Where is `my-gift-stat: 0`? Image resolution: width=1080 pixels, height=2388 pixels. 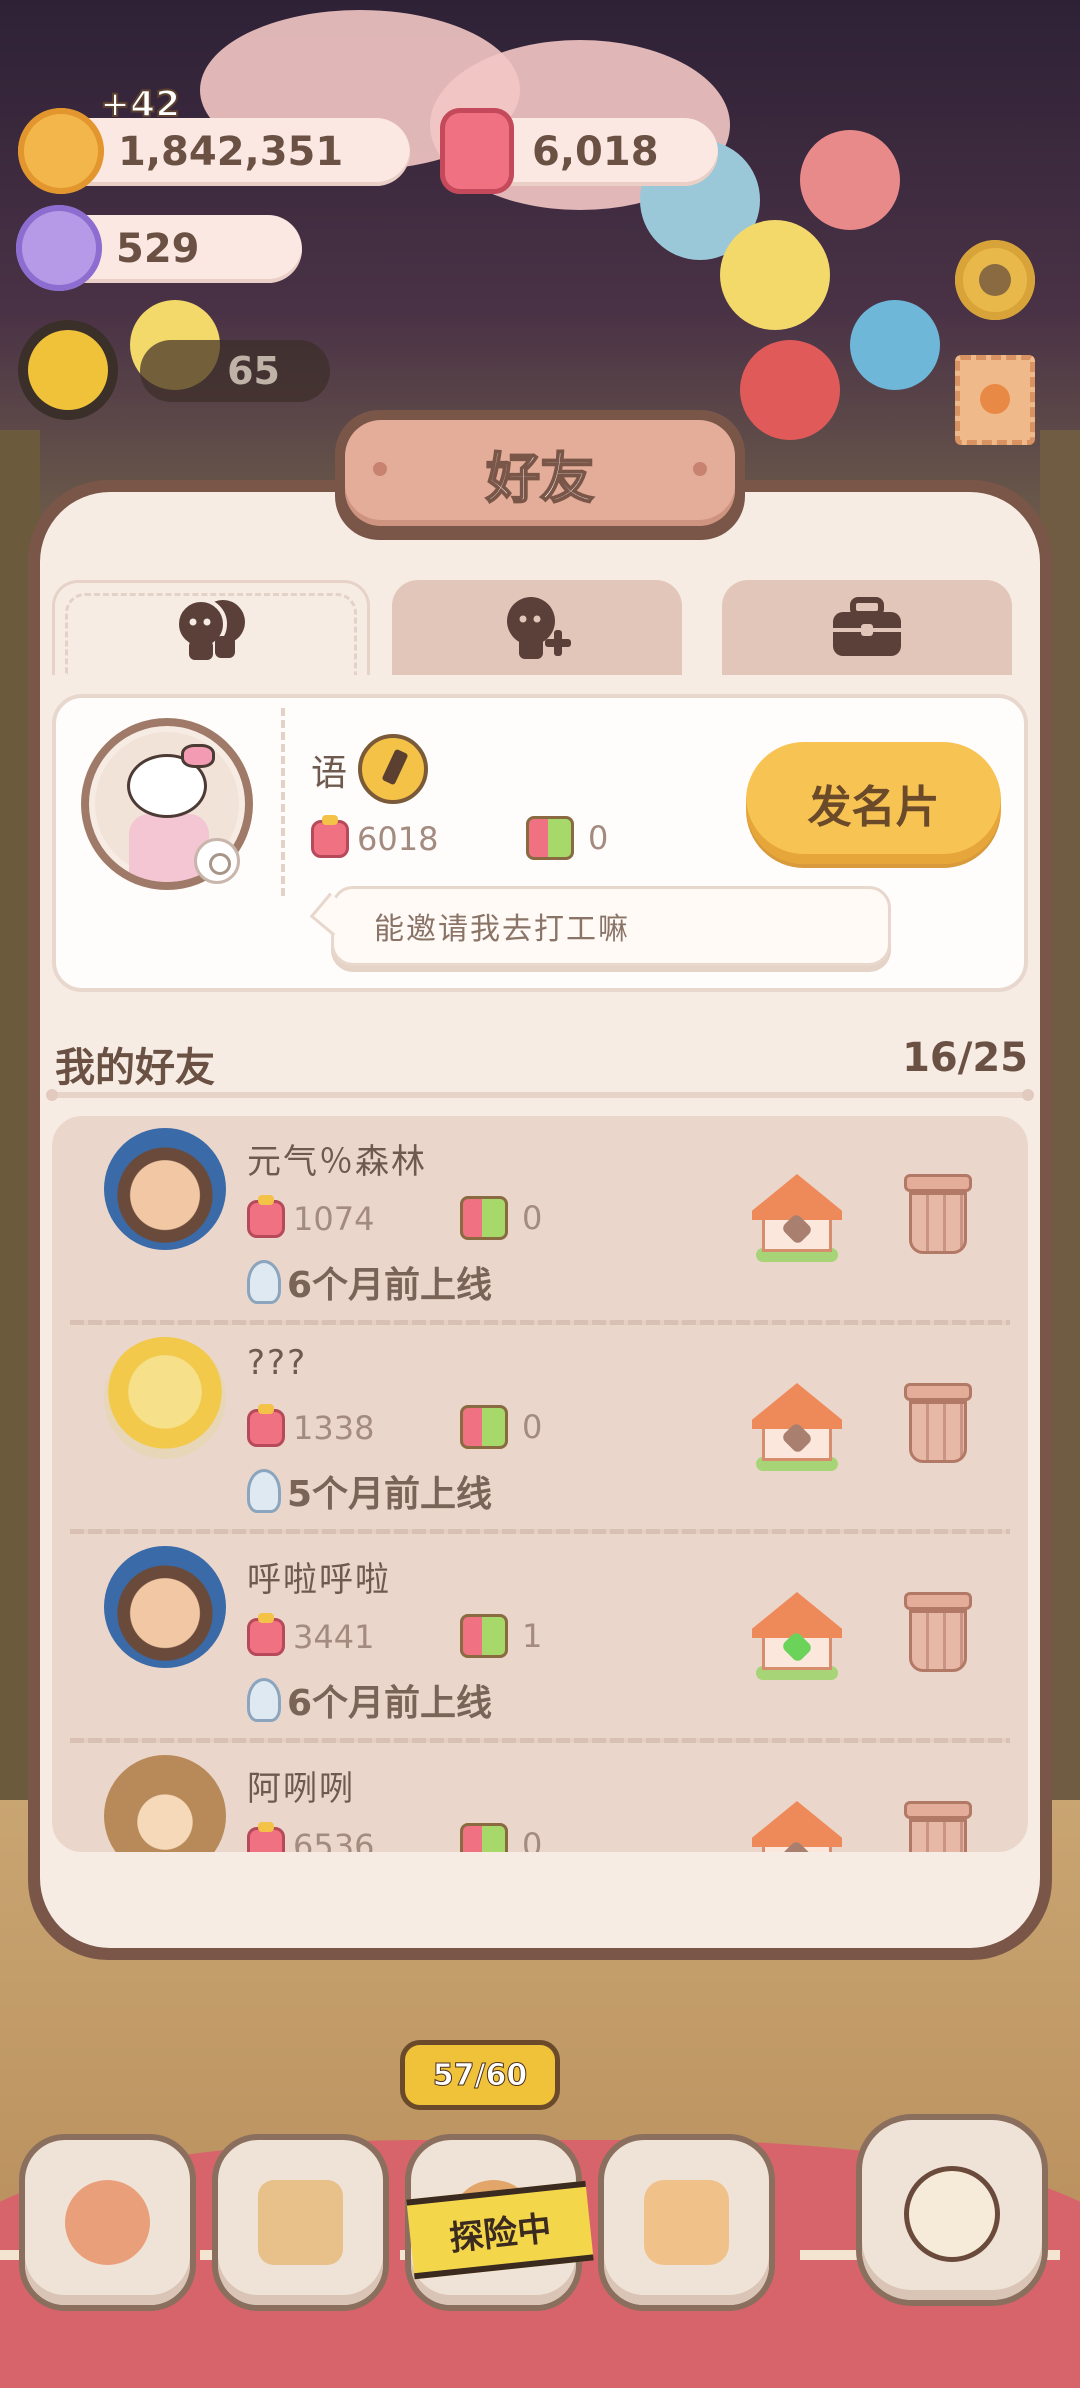
my-gift-stat: 0 is located at coordinates (567, 838).